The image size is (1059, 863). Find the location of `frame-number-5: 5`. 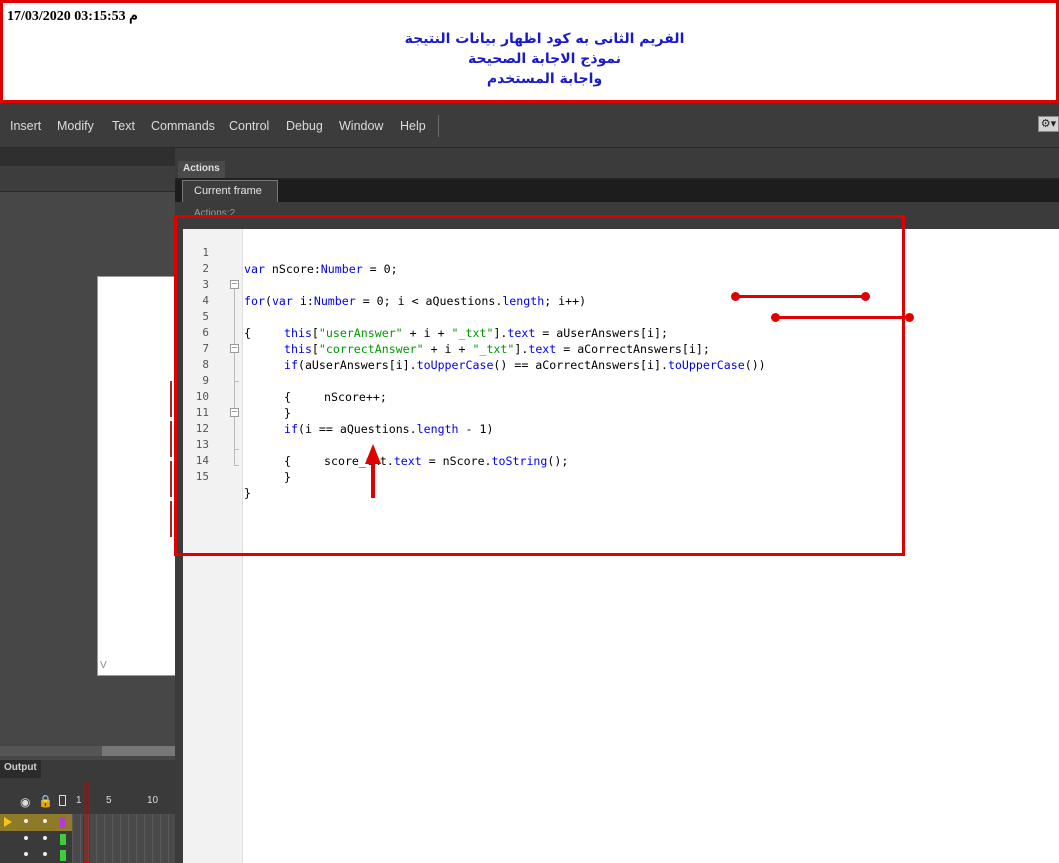

frame-number-5: 5 is located at coordinates (109, 800).